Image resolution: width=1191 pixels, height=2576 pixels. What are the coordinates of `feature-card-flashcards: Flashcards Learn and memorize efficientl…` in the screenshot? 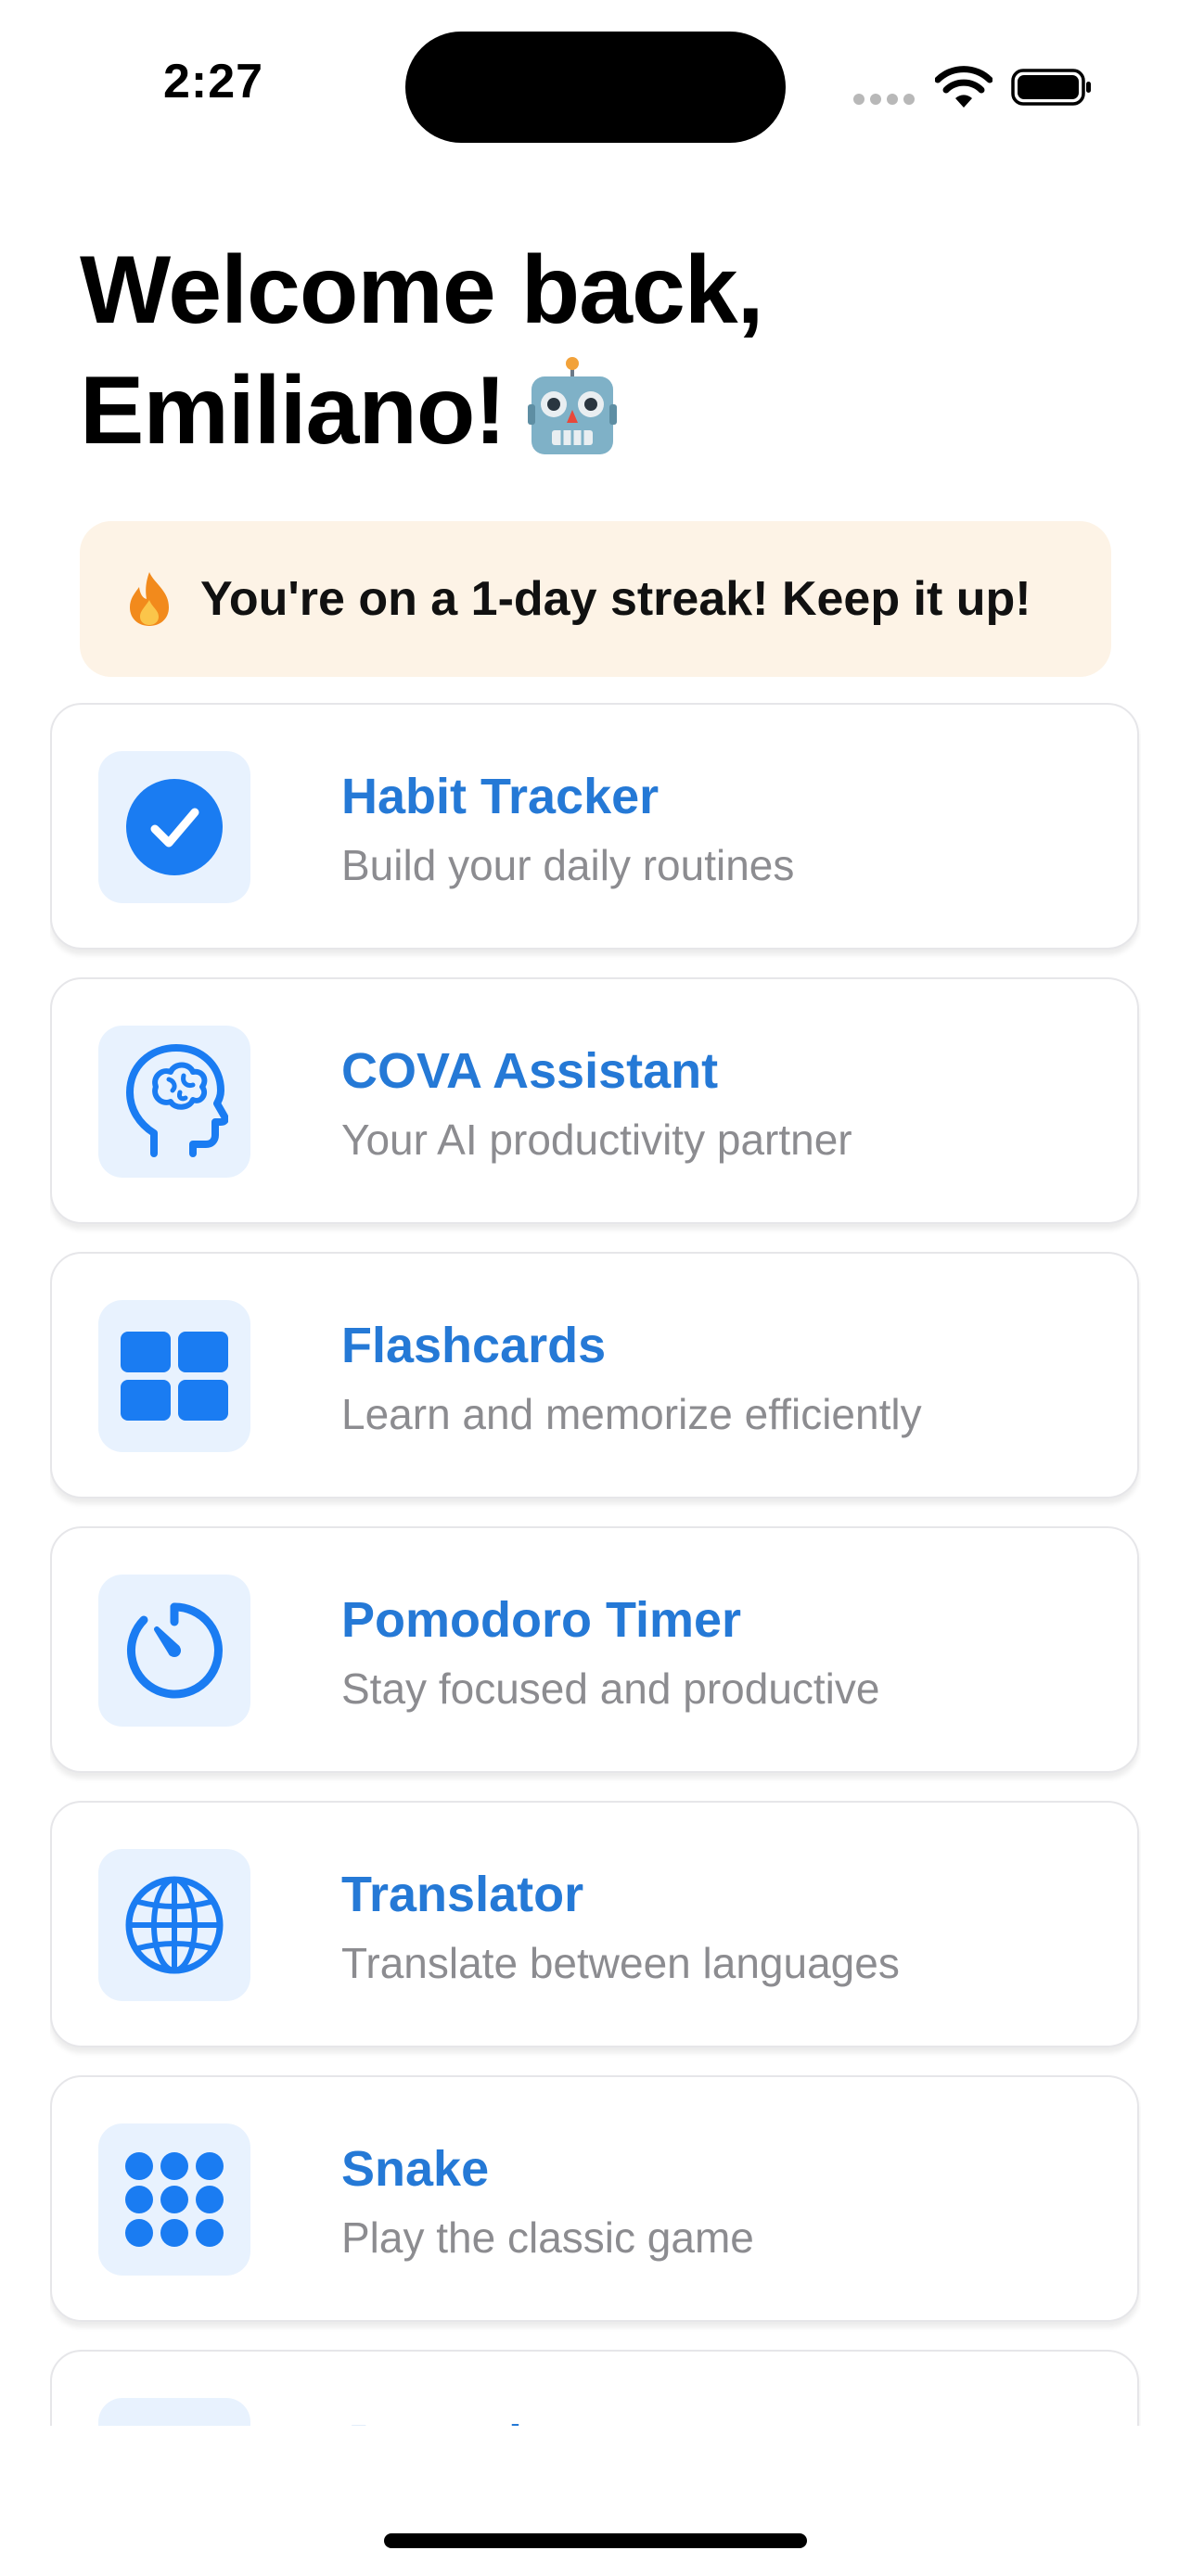 It's located at (594, 1375).